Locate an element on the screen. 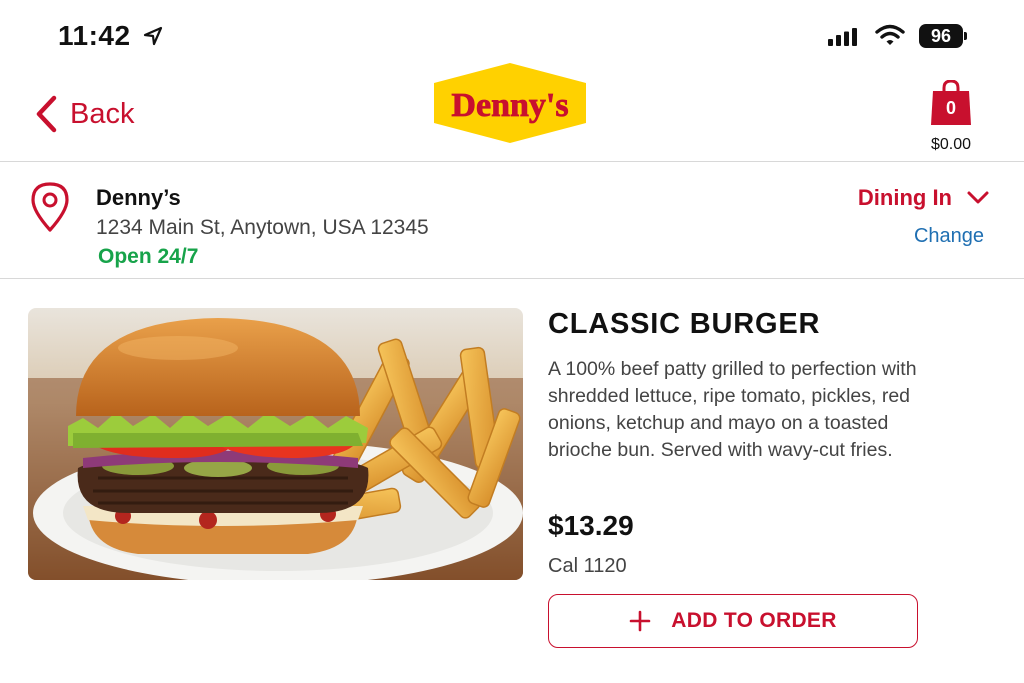 Image resolution: width=1024 pixels, height=683 pixels. store-name: Denny’s is located at coordinates (138, 197).